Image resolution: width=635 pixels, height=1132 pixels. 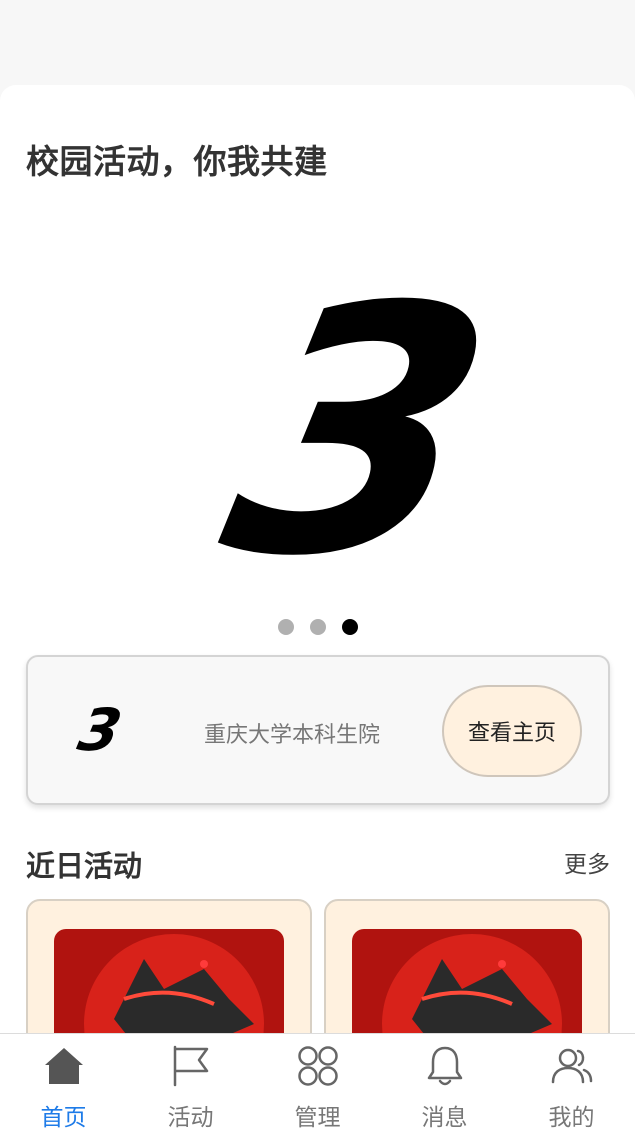 I want to click on tab-label: 首页, so click(x=63, y=1118).